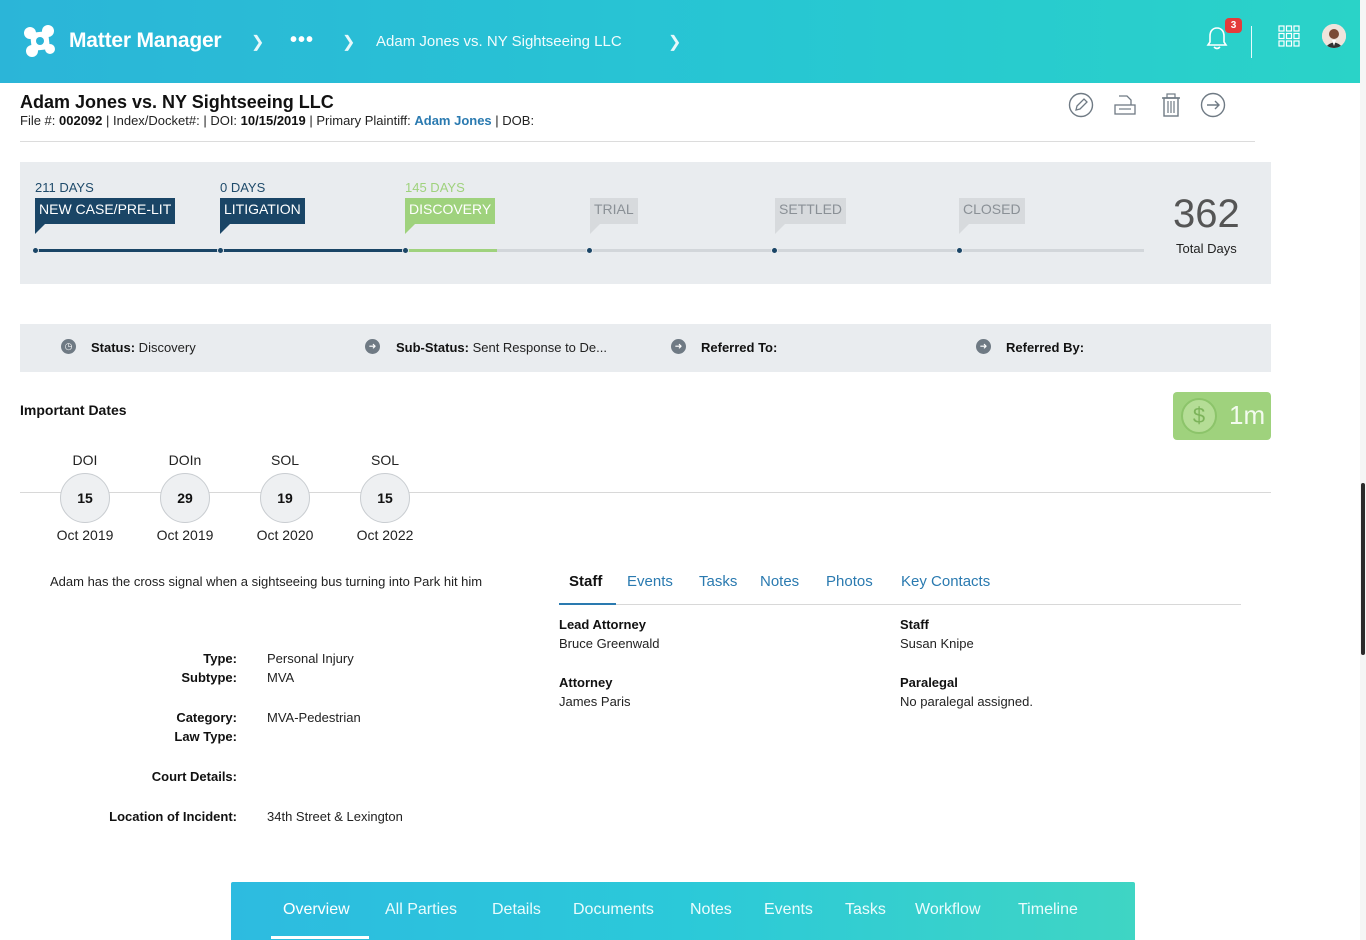 The height and width of the screenshot is (940, 1366). I want to click on subtype-label: Subtype:, so click(209, 677).